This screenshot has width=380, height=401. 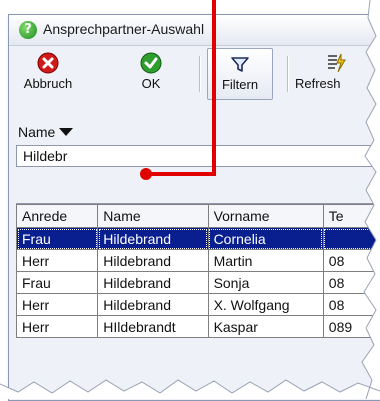 What do you see at coordinates (265, 261) in the screenshot?
I see `cell-vorname: Martin` at bounding box center [265, 261].